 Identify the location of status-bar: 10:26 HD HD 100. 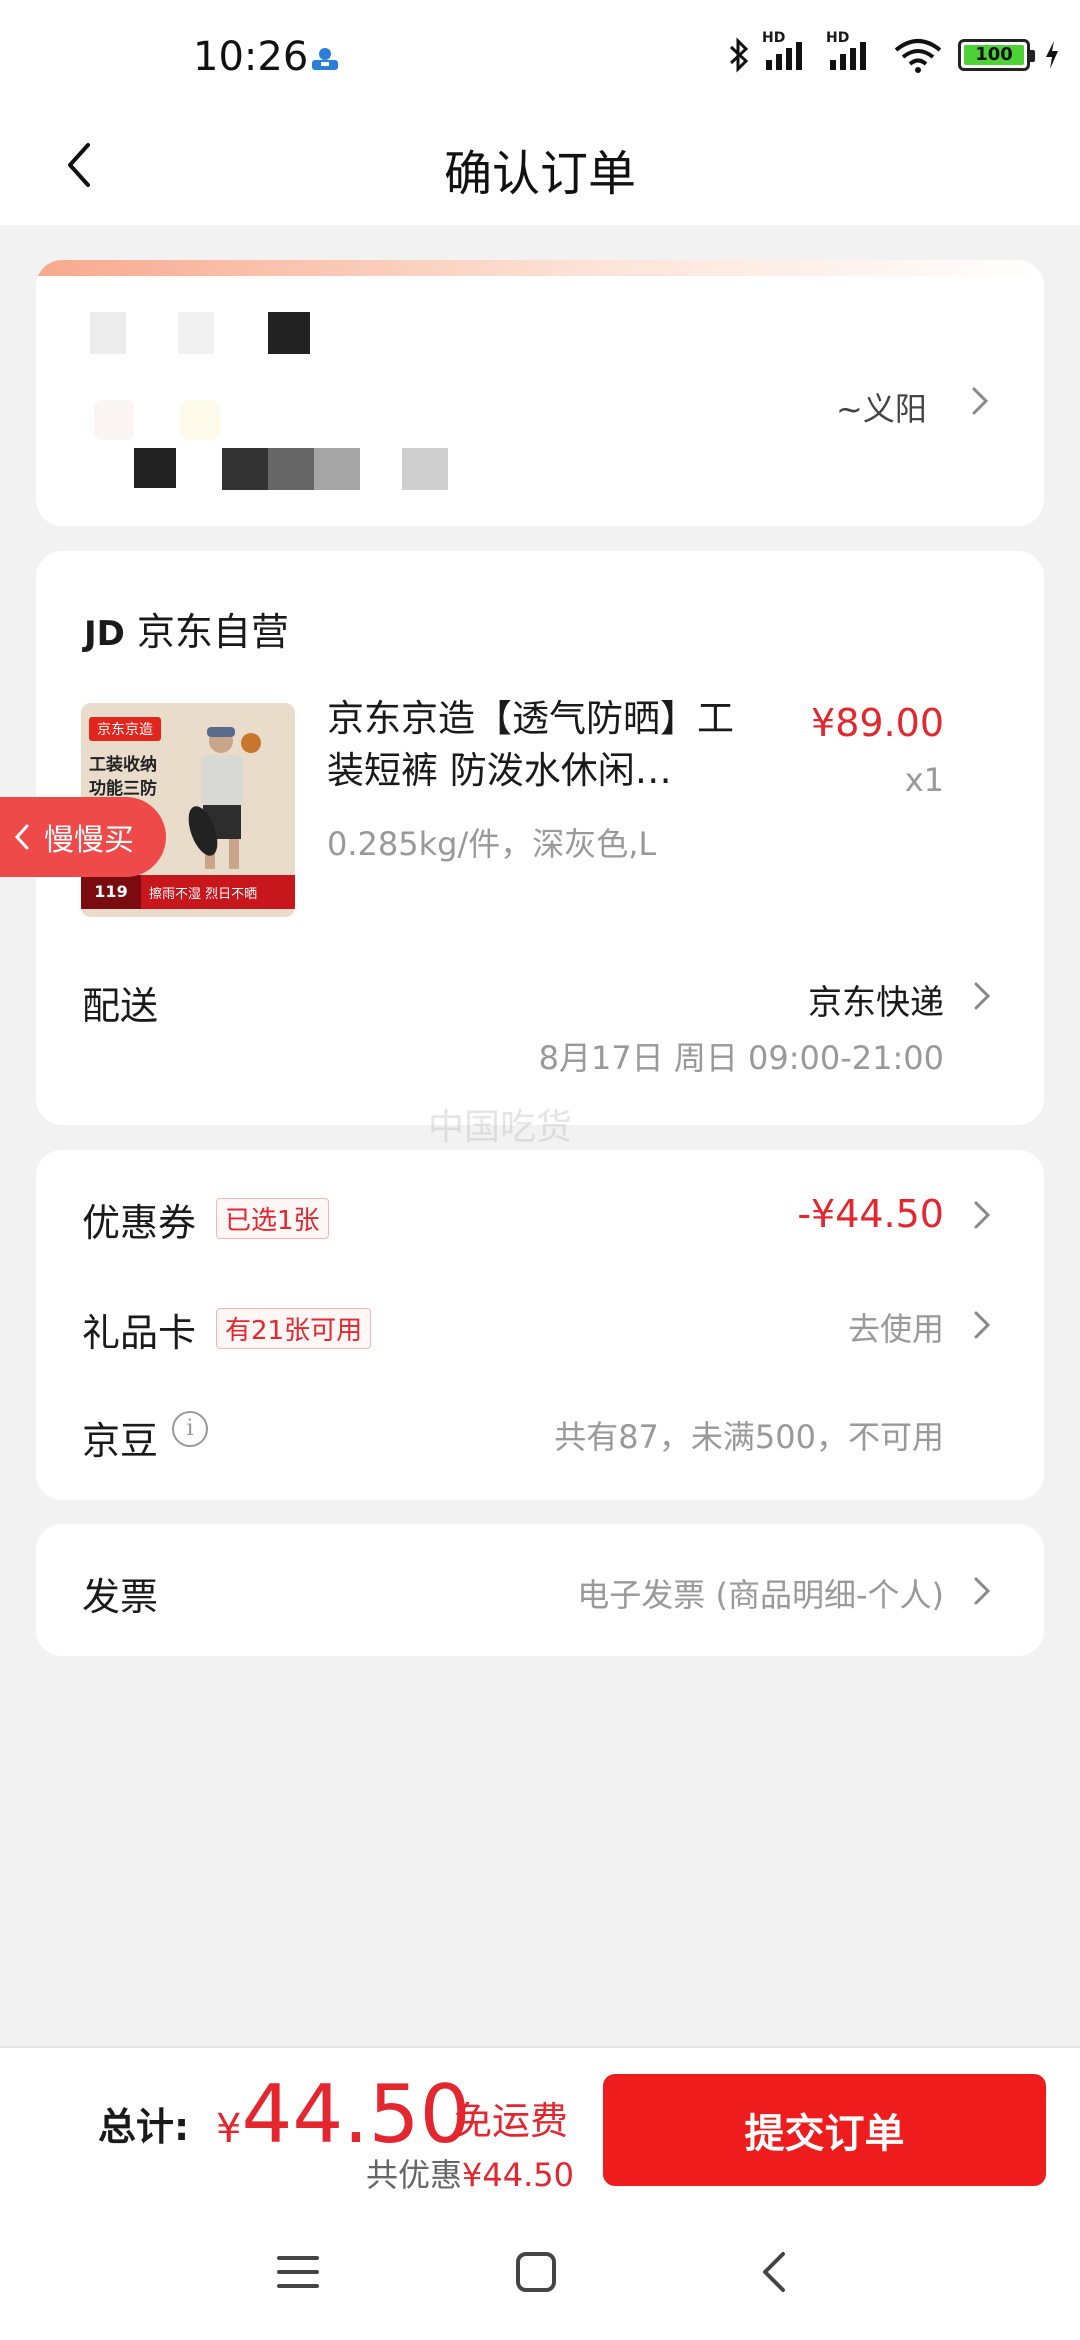
(540, 55).